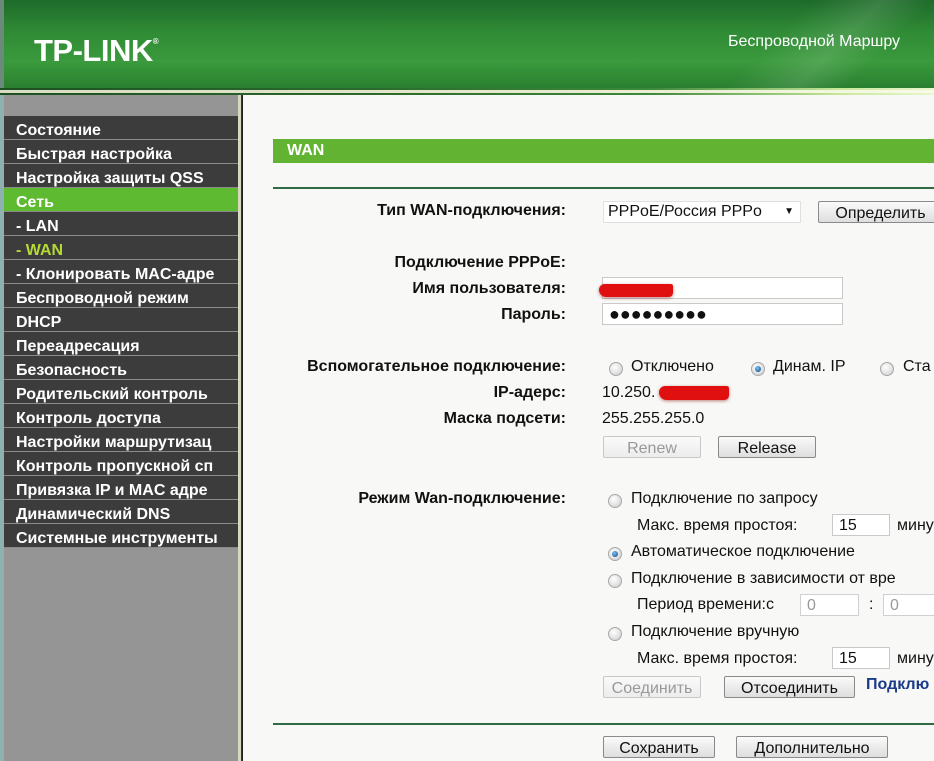 This screenshot has height=761, width=934. What do you see at coordinates (636, 290) in the screenshot?
I see `redacted-username` at bounding box center [636, 290].